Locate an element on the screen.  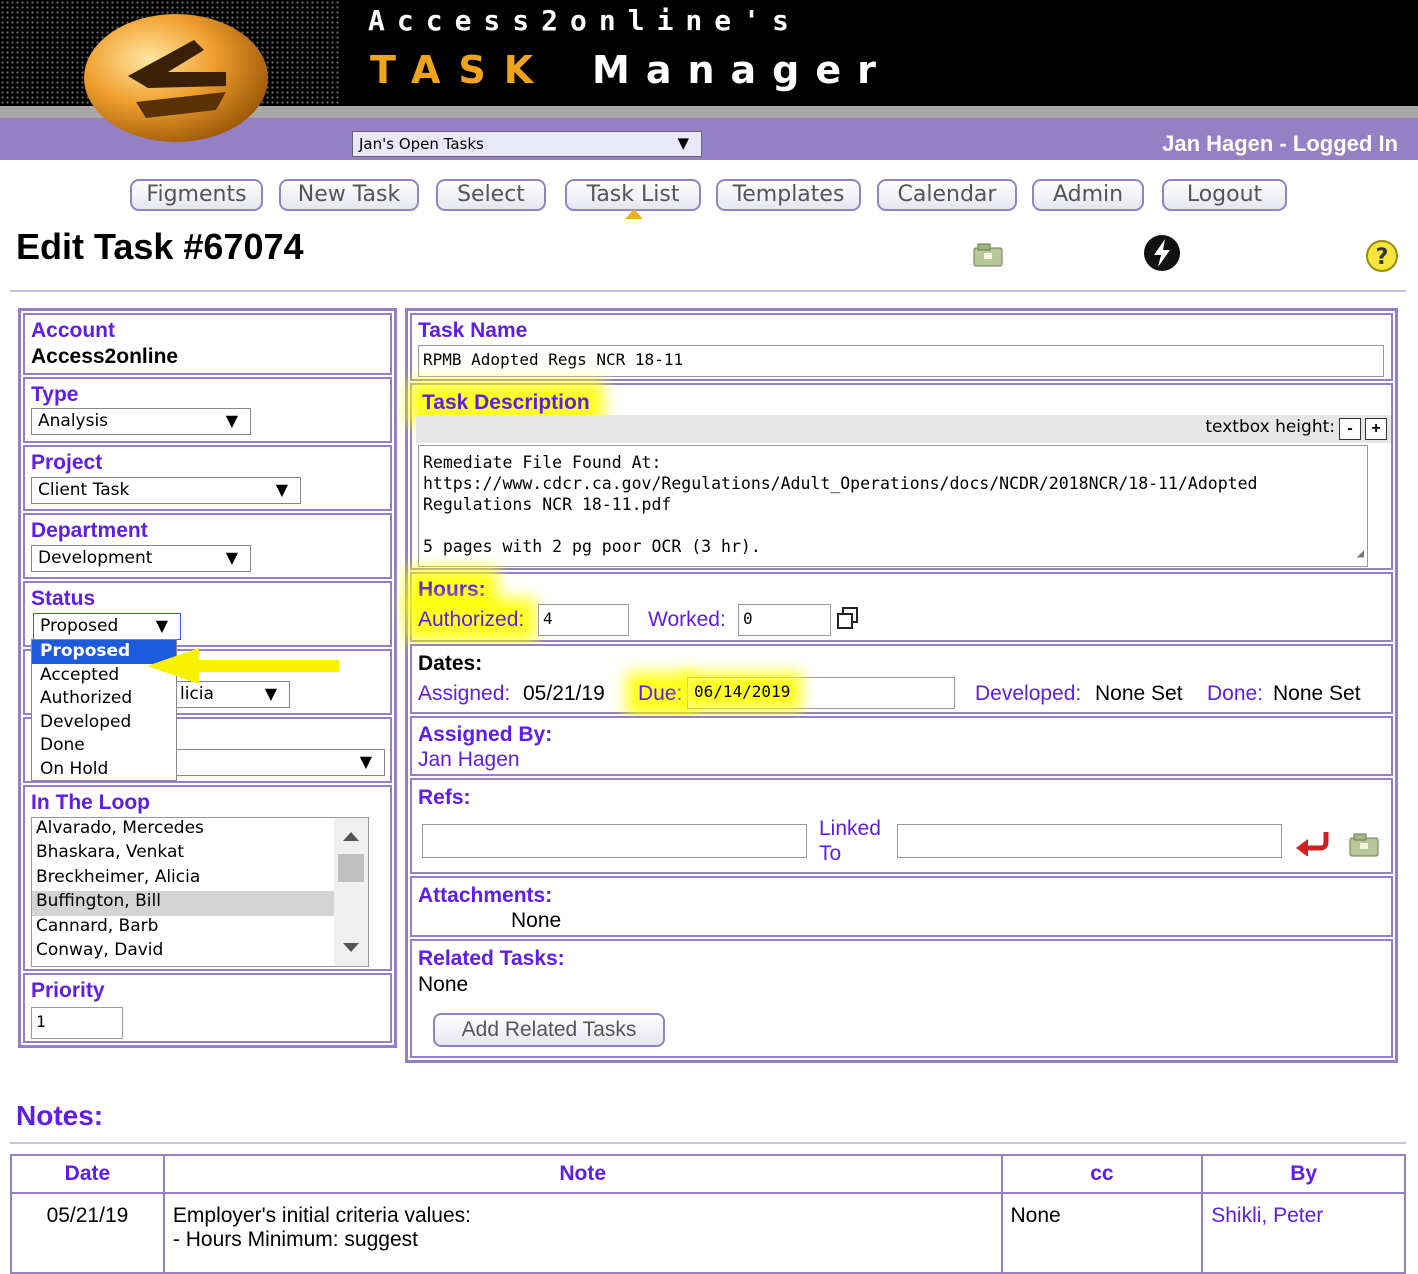
description-line: 5 pages with 2 pg poor OCR (3 hr). is located at coordinates (592, 546).